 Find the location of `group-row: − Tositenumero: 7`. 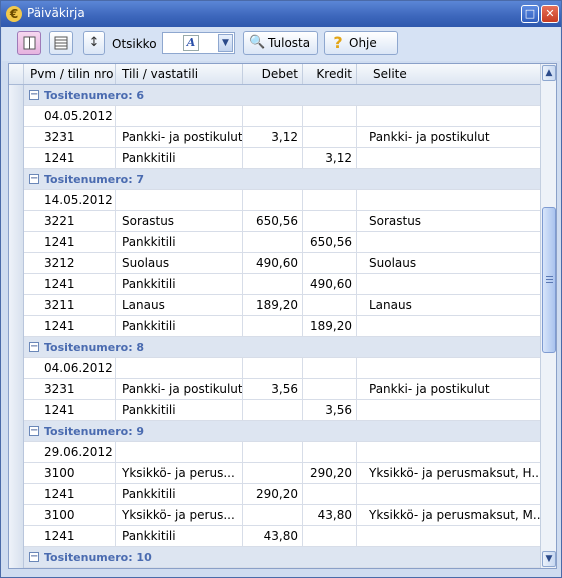

group-row: − Tositenumero: 7 is located at coordinates (274, 179).